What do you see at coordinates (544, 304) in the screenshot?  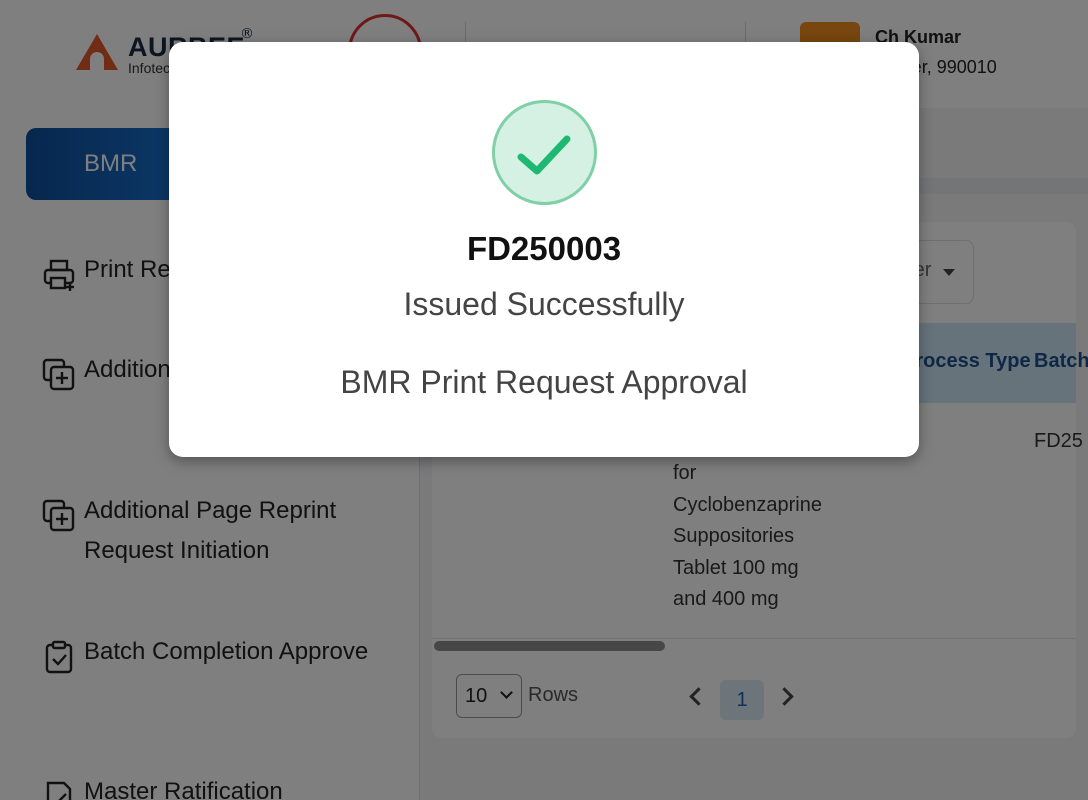 I see `success-message: Issued Successfully` at bounding box center [544, 304].